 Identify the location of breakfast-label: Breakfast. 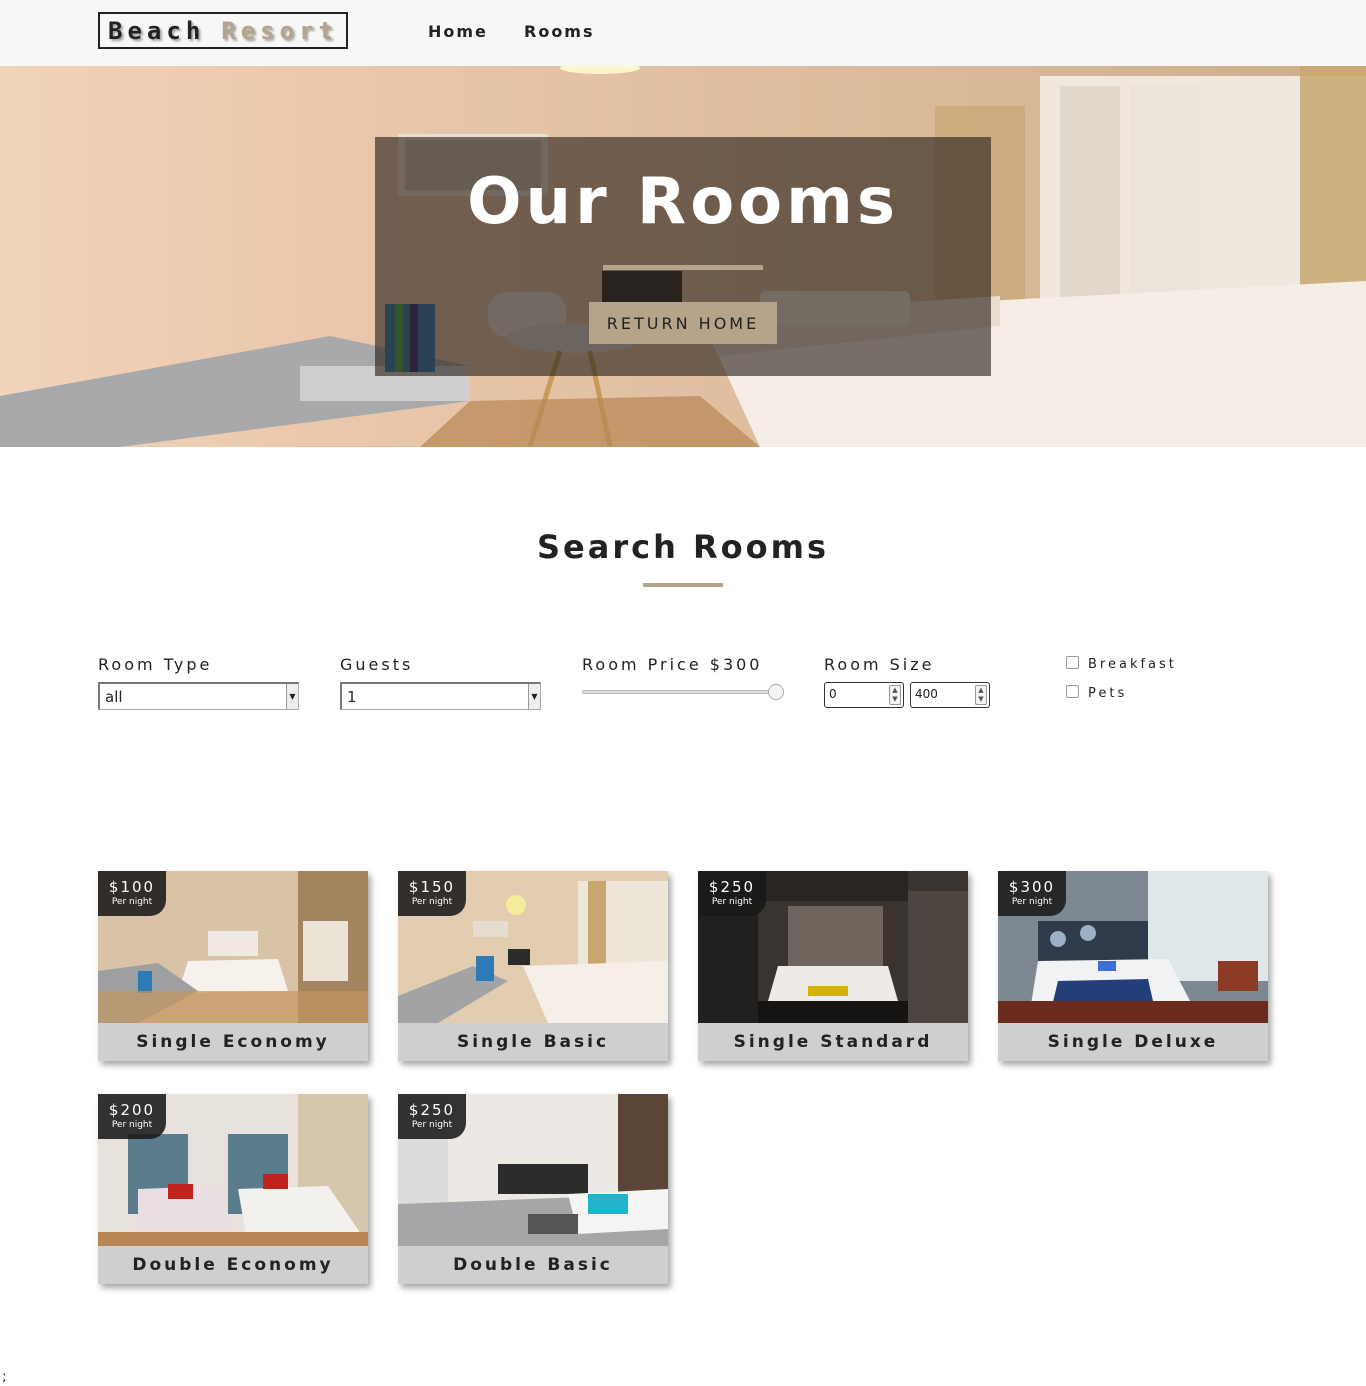
(1132, 664).